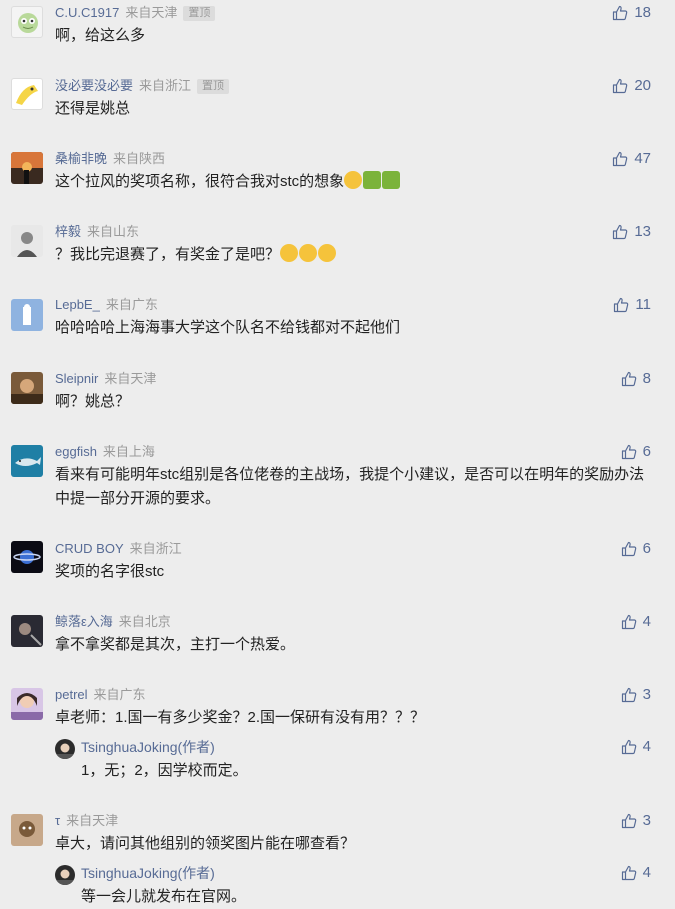 The height and width of the screenshot is (909, 675). What do you see at coordinates (76, 378) in the screenshot?
I see `nickname: Sleipnir` at bounding box center [76, 378].